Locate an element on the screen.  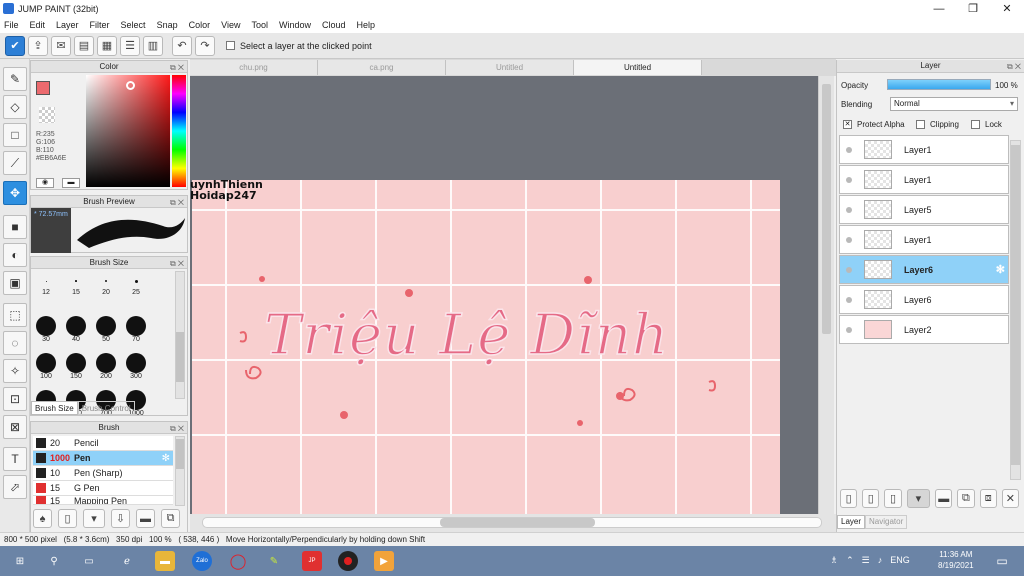
tab-brush-size: Brush Size is located at coordinates (54, 408).